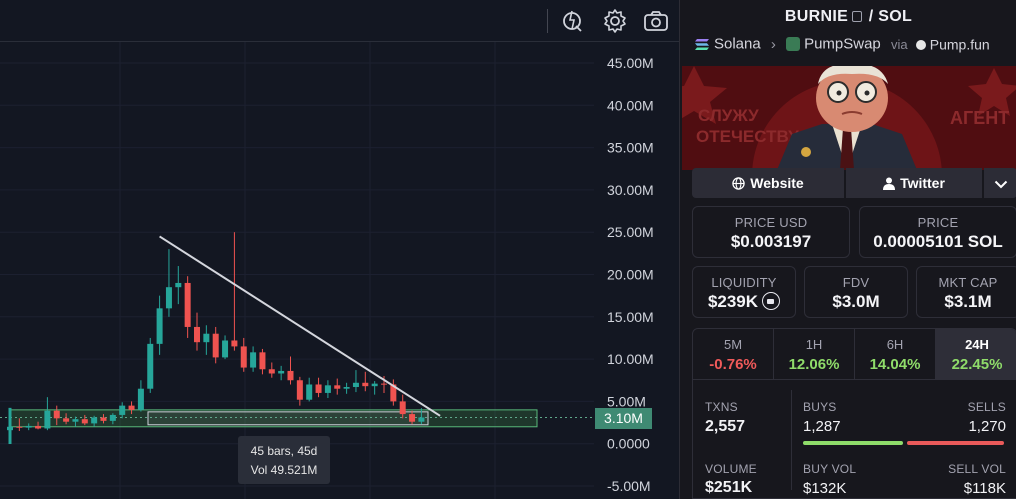 This screenshot has height=499, width=1016. Describe the element at coordinates (816, 16) in the screenshot. I see `base-token-symbol: BURNIE` at that location.